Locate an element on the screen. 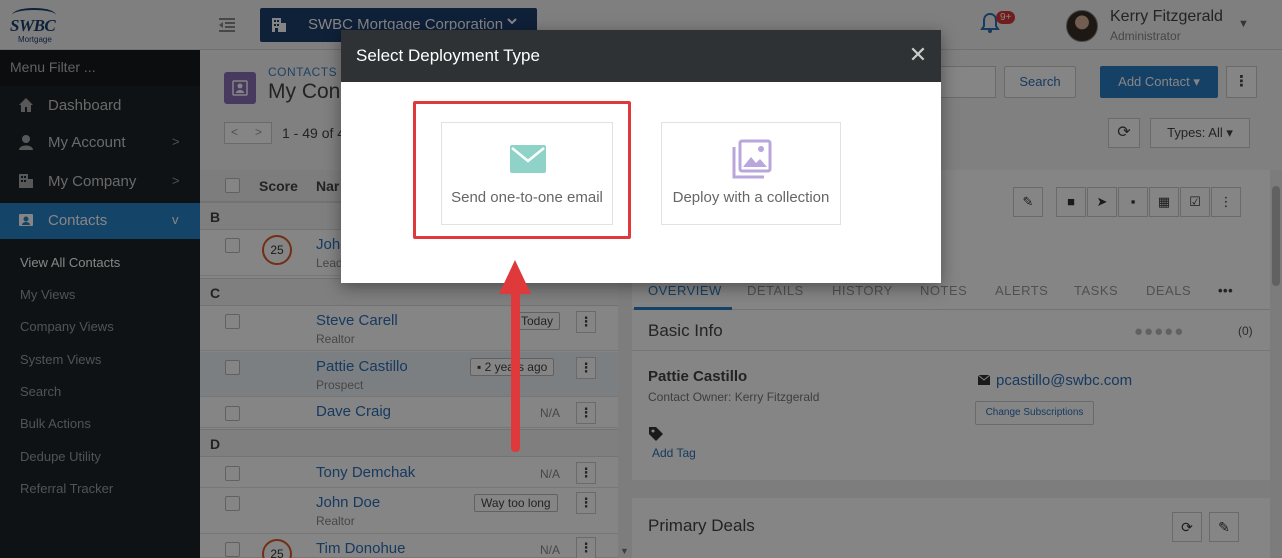 This screenshot has height=558, width=1282. close-icon: ✕ is located at coordinates (918, 55).